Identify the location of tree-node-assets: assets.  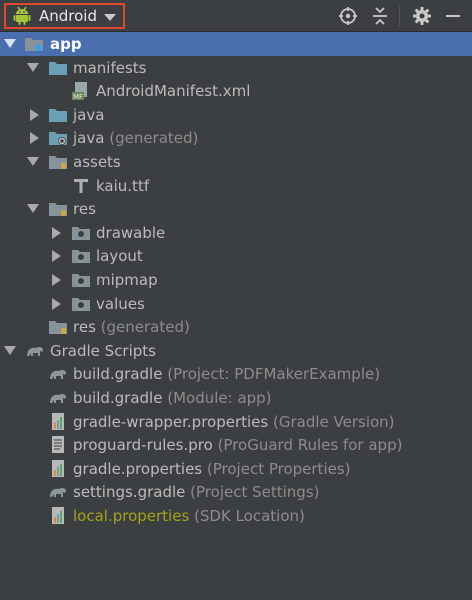
(236, 162).